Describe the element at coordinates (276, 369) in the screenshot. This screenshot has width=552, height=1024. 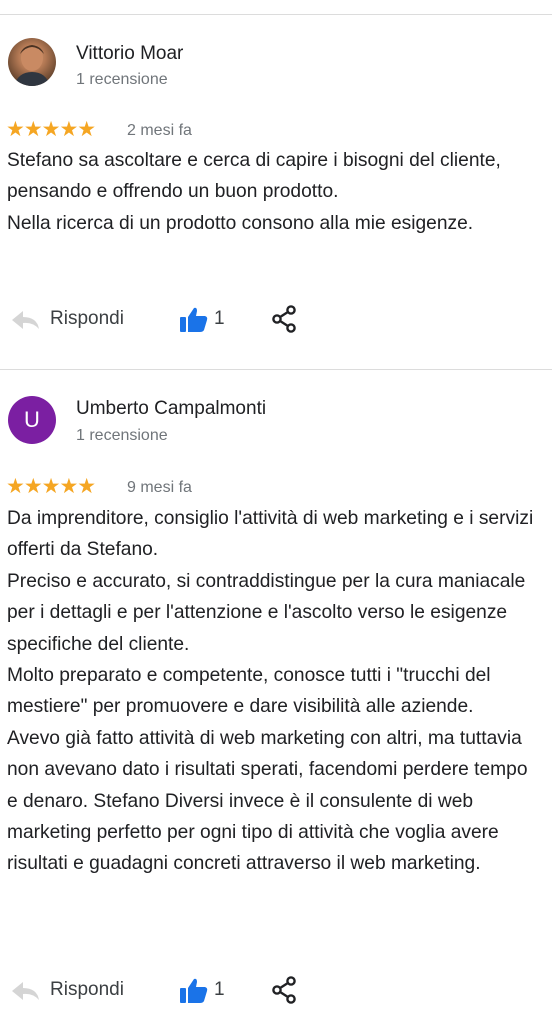
I see `review-divider` at that location.